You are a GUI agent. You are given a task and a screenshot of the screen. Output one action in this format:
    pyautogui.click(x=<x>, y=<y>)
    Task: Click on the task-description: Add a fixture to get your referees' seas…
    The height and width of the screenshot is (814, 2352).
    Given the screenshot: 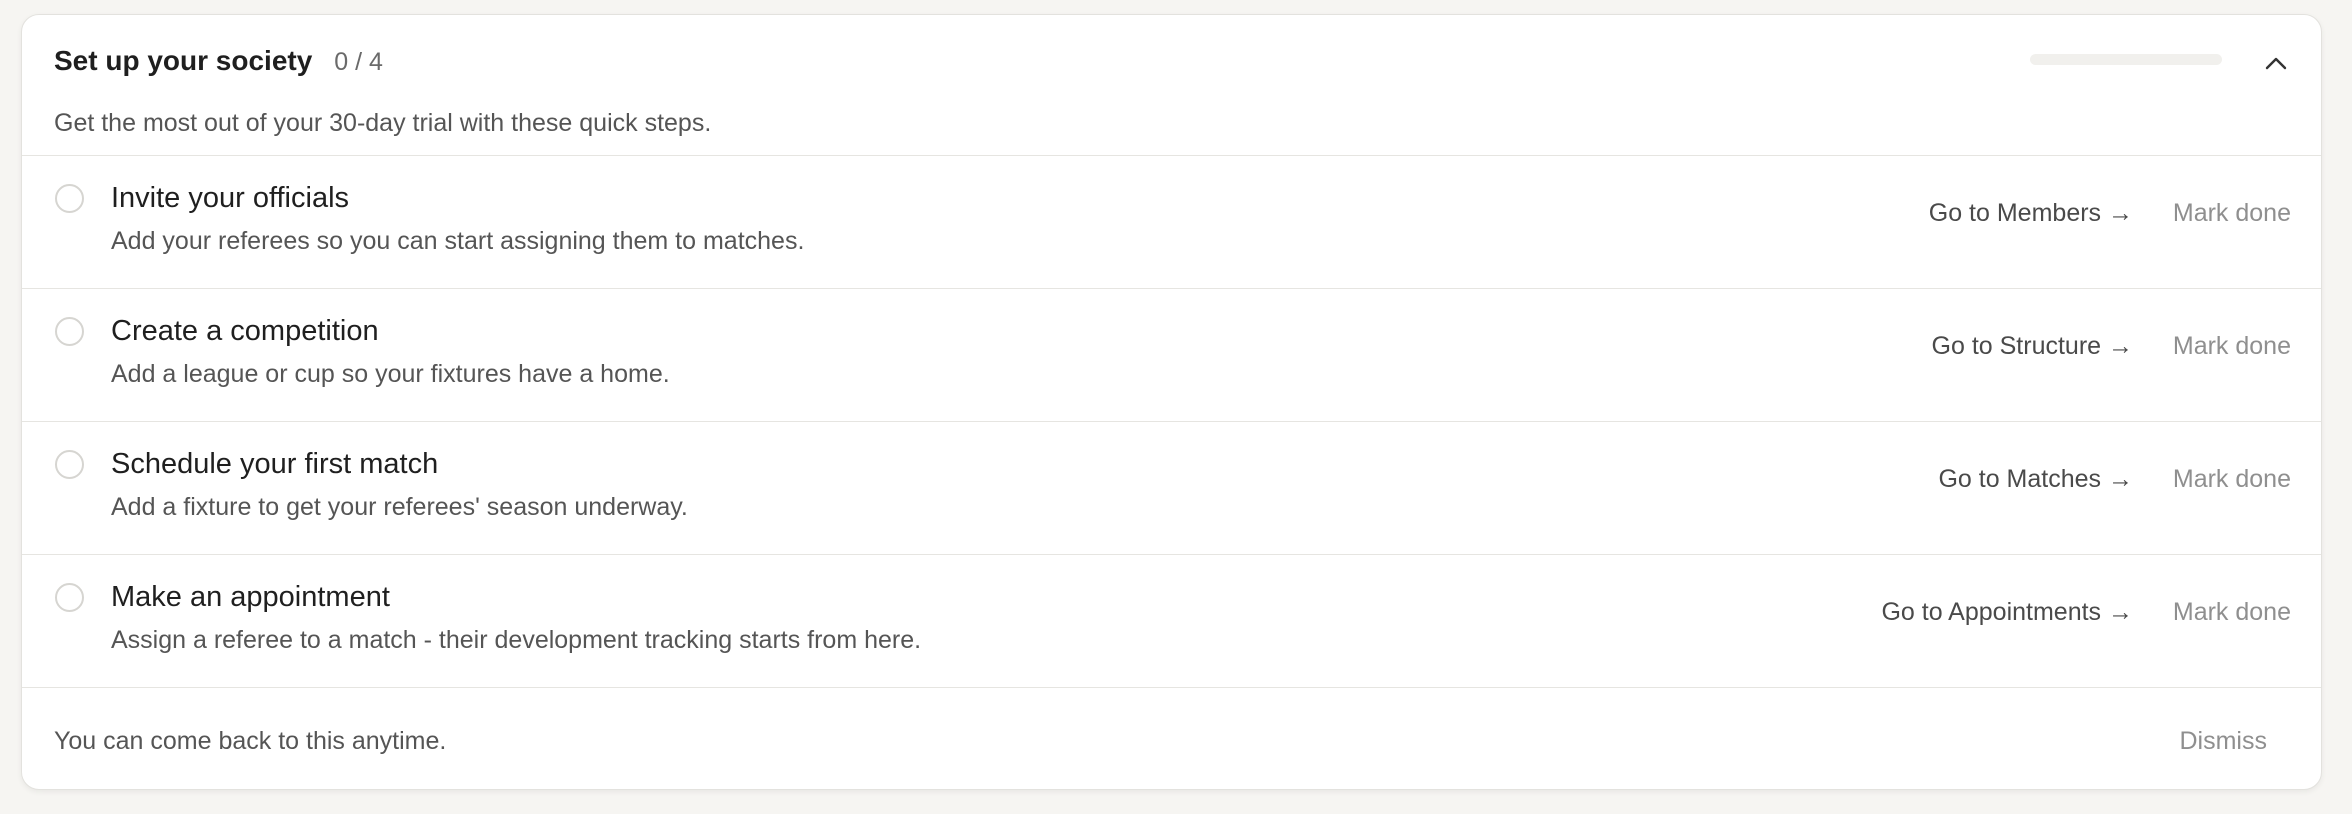 What is the action you would take?
    pyautogui.click(x=399, y=507)
    